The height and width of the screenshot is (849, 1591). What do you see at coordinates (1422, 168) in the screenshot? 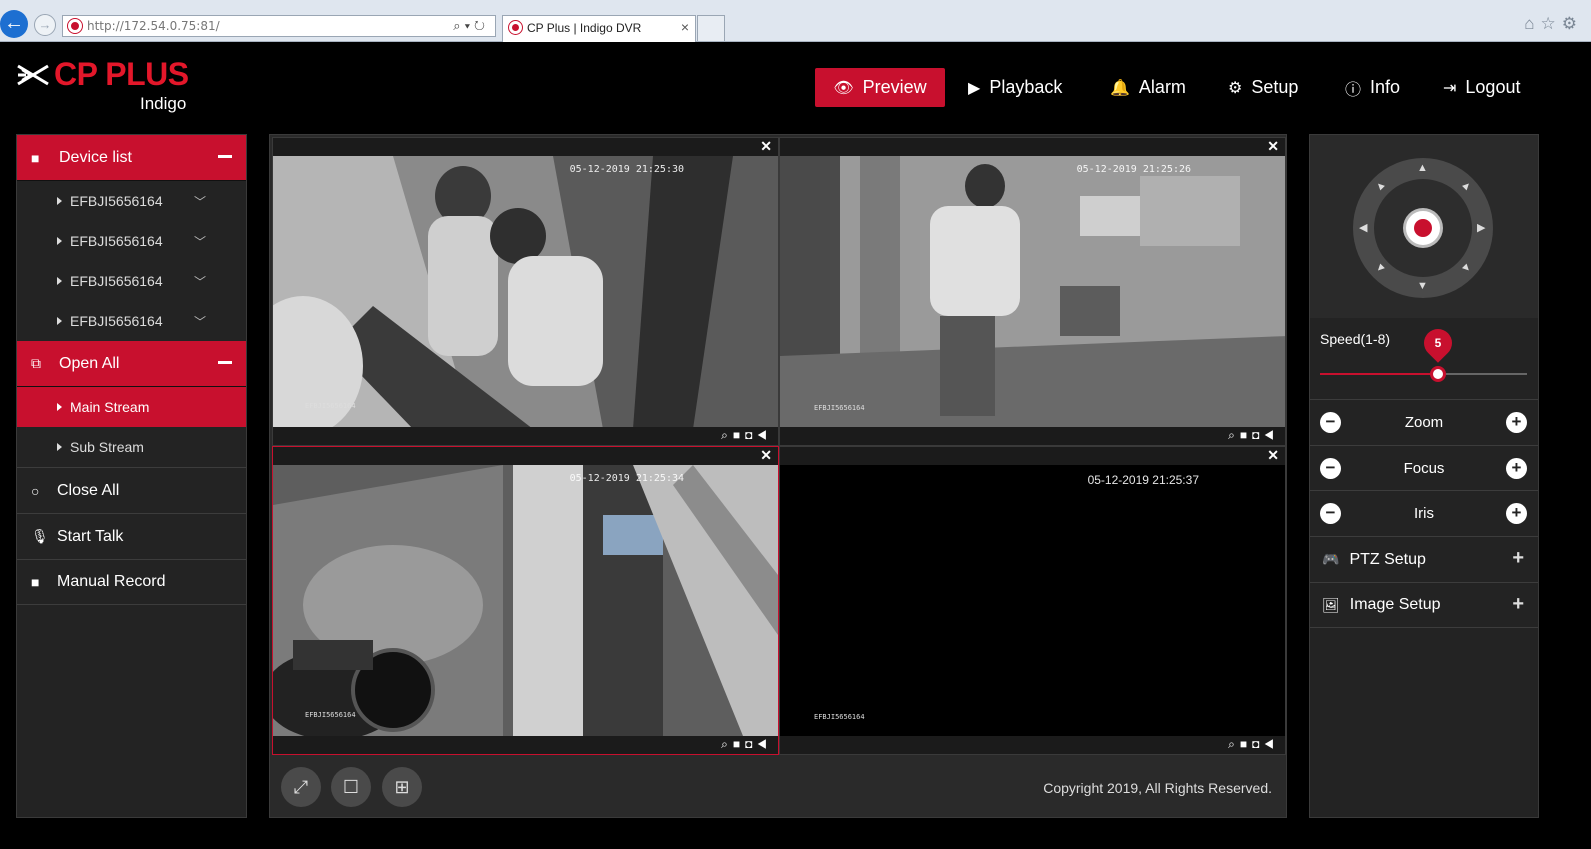
I see `arrow-up-icon: ▲` at bounding box center [1422, 168].